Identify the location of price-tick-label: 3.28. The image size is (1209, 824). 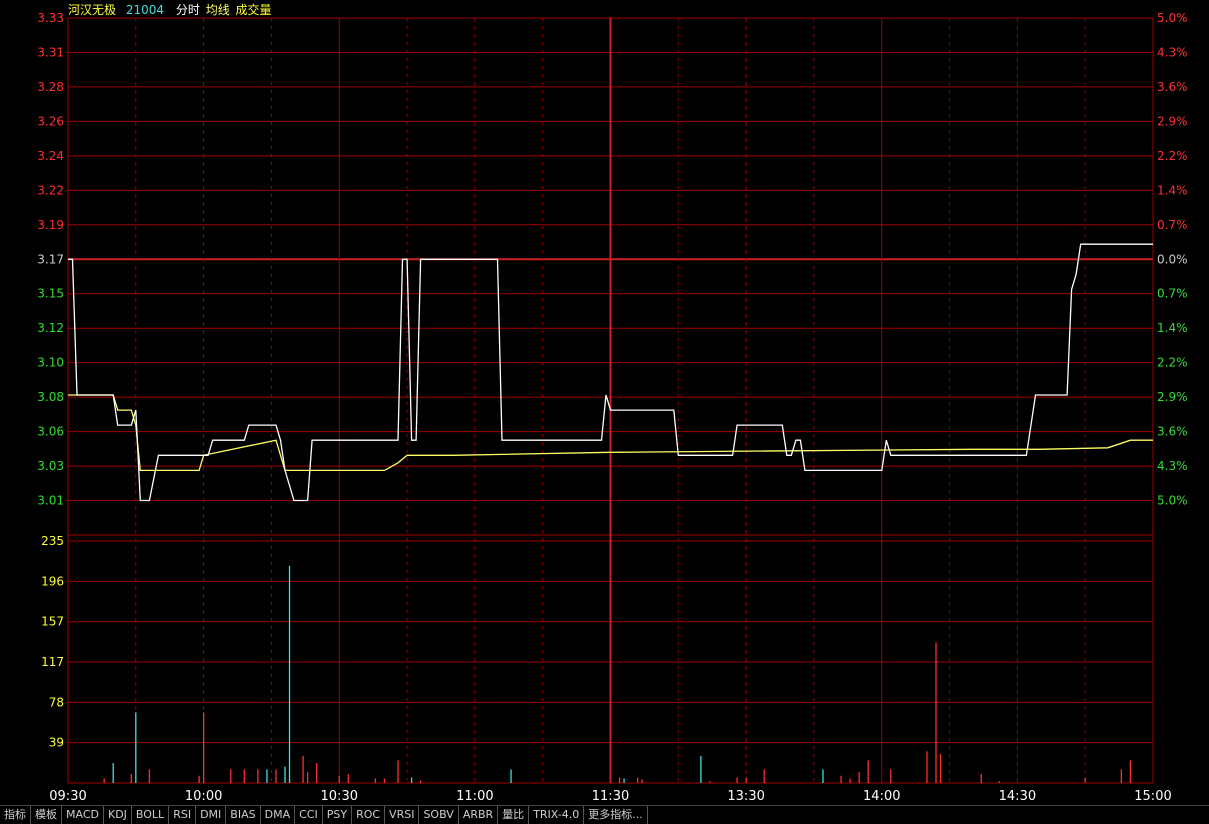
(50, 87).